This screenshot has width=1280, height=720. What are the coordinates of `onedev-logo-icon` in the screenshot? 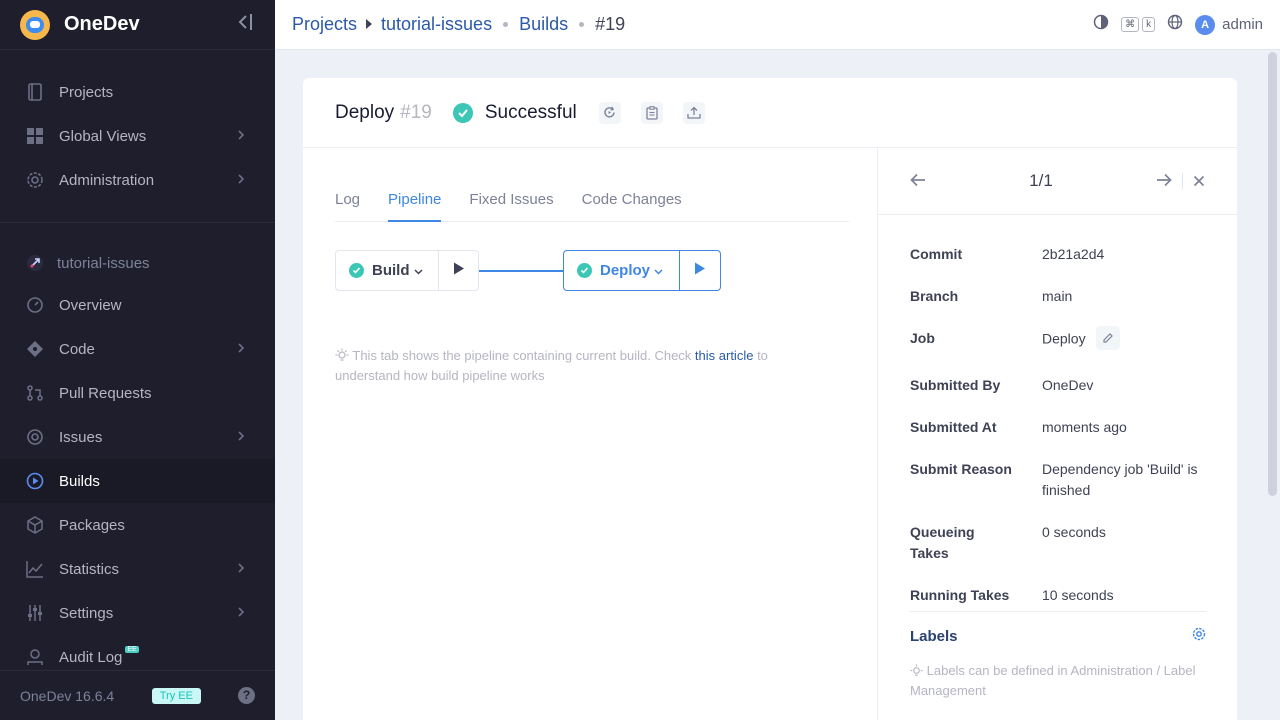 It's located at (35, 24).